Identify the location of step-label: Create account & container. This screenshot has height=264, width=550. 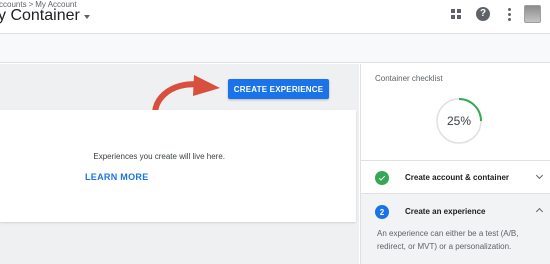
(457, 177).